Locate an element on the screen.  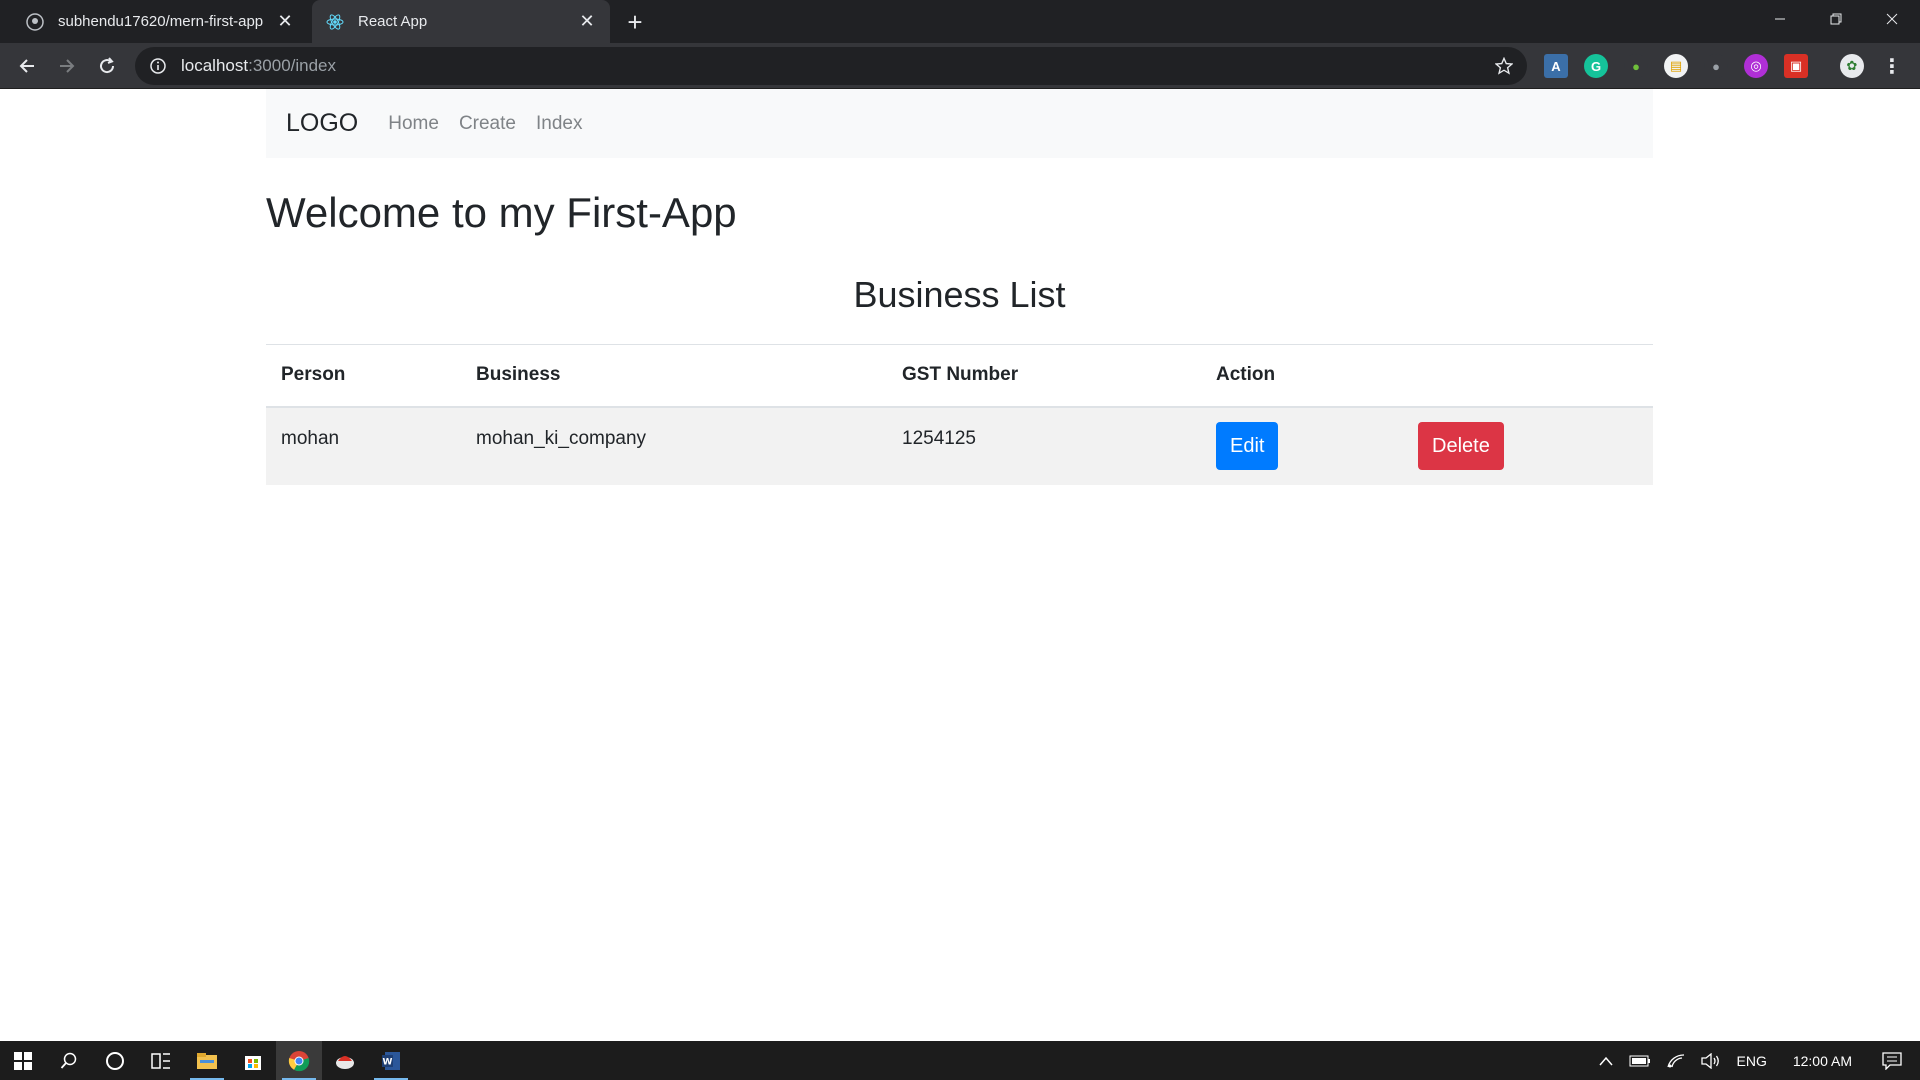
table-header-row: Person Business GST Number Action is located at coordinates (959, 376).